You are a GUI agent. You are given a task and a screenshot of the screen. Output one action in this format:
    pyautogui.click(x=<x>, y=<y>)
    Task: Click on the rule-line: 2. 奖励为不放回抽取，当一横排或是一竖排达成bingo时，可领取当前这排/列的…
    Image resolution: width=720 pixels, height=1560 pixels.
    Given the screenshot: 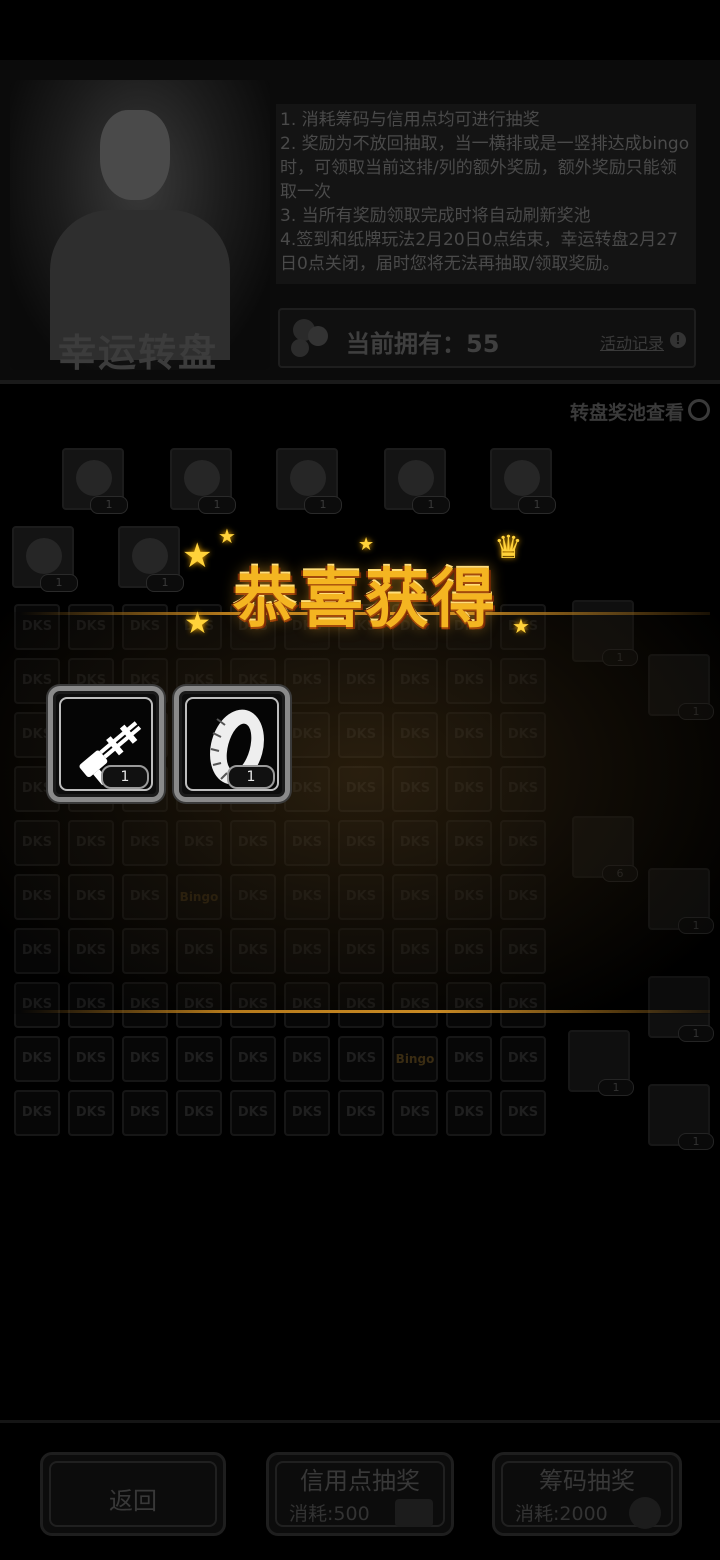 What is the action you would take?
    pyautogui.click(x=485, y=168)
    